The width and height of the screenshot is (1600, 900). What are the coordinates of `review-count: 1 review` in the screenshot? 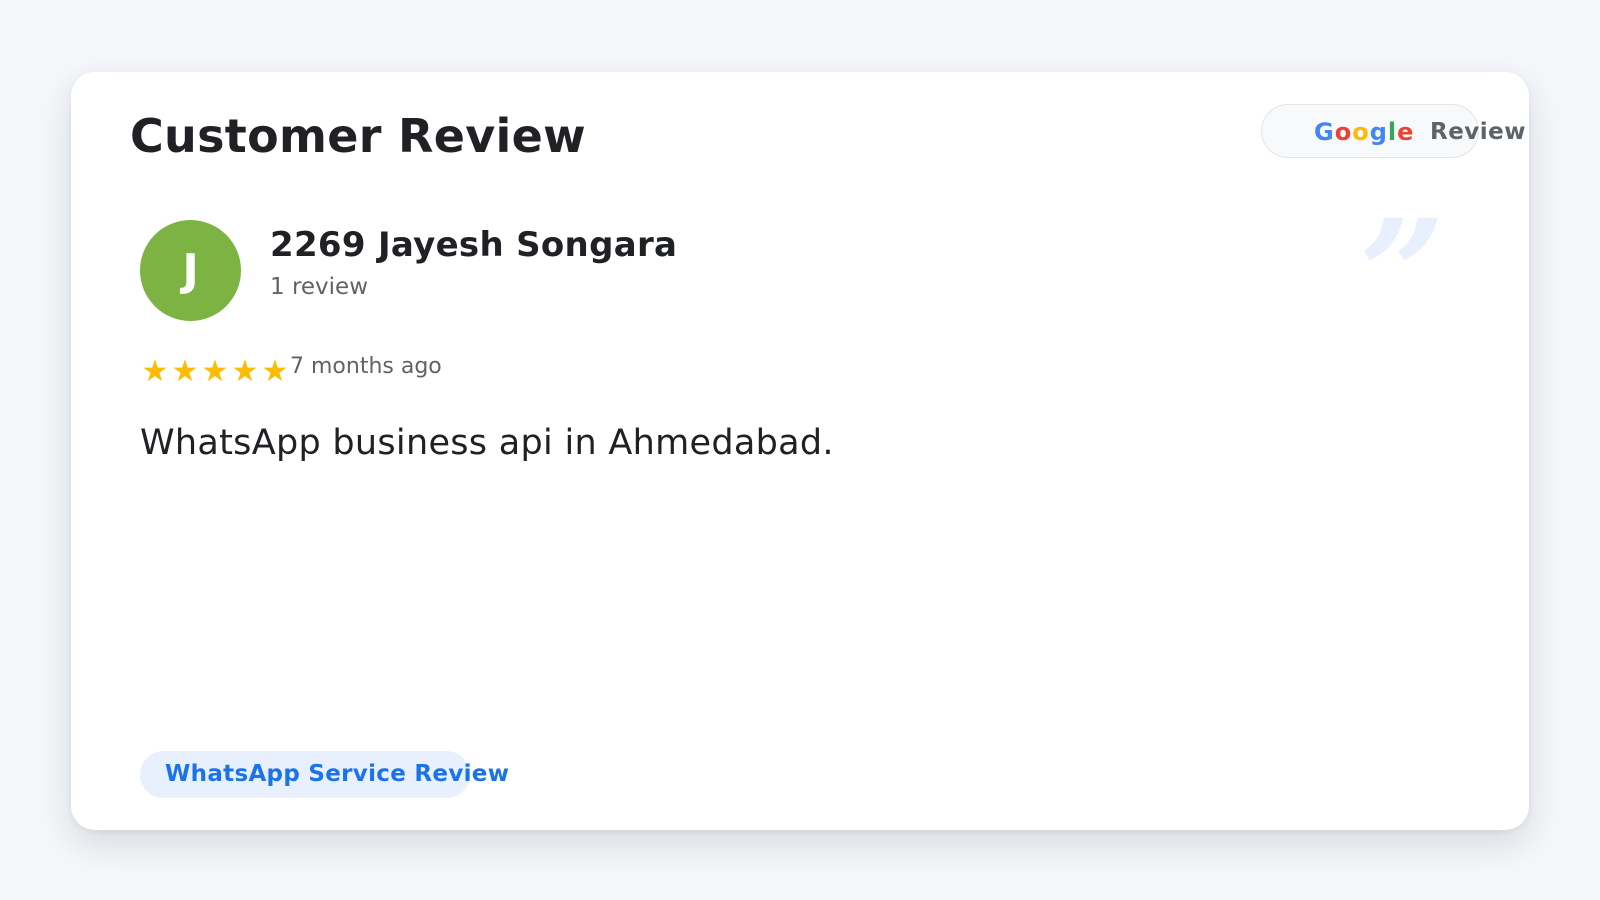 It's located at (319, 287).